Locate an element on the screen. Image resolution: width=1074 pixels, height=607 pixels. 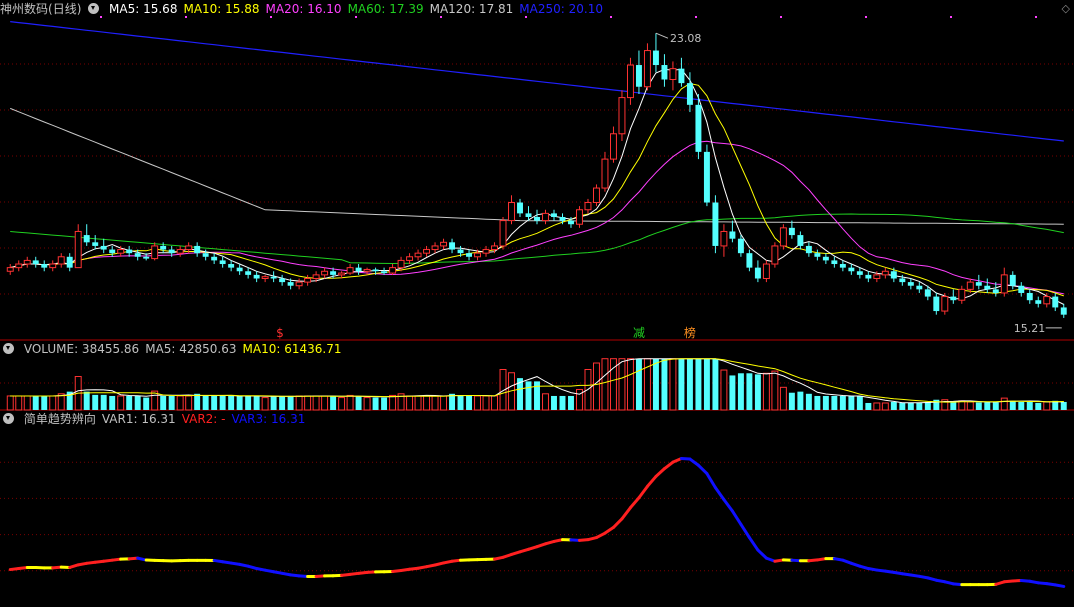
diamond-icon: ◇ is located at coordinates (1066, 8).